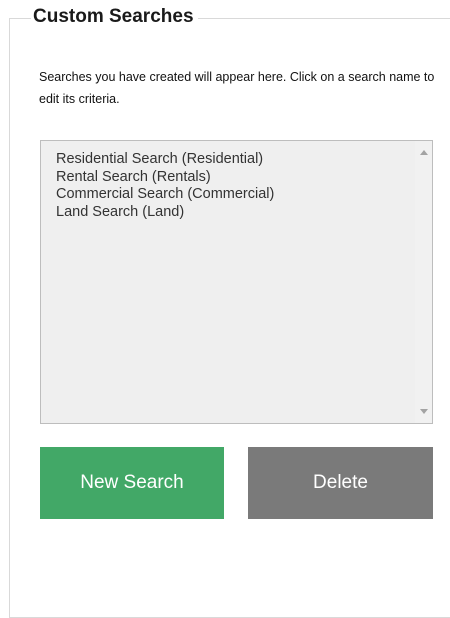  I want to click on scroll-up-arrow-icon, so click(424, 152).